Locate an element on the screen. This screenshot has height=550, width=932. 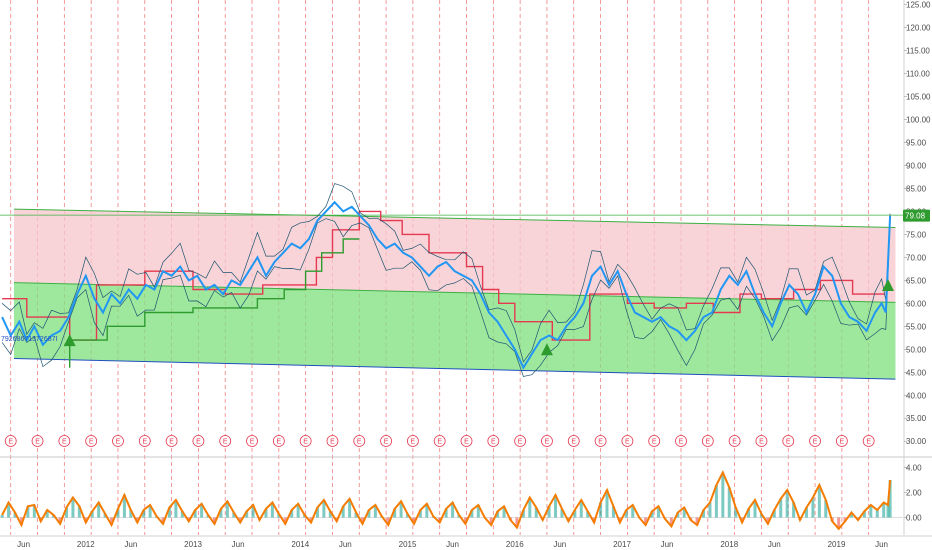
y-tick-label: 125.00 is located at coordinates (918, 5).